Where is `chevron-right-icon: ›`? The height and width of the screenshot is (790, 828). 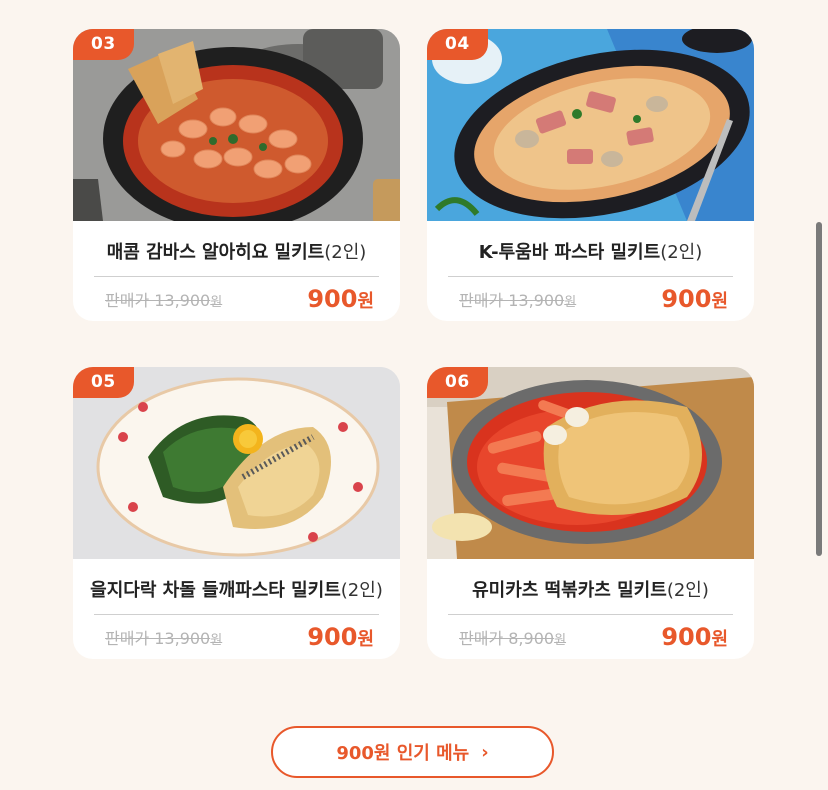 chevron-right-icon: › is located at coordinates (485, 752).